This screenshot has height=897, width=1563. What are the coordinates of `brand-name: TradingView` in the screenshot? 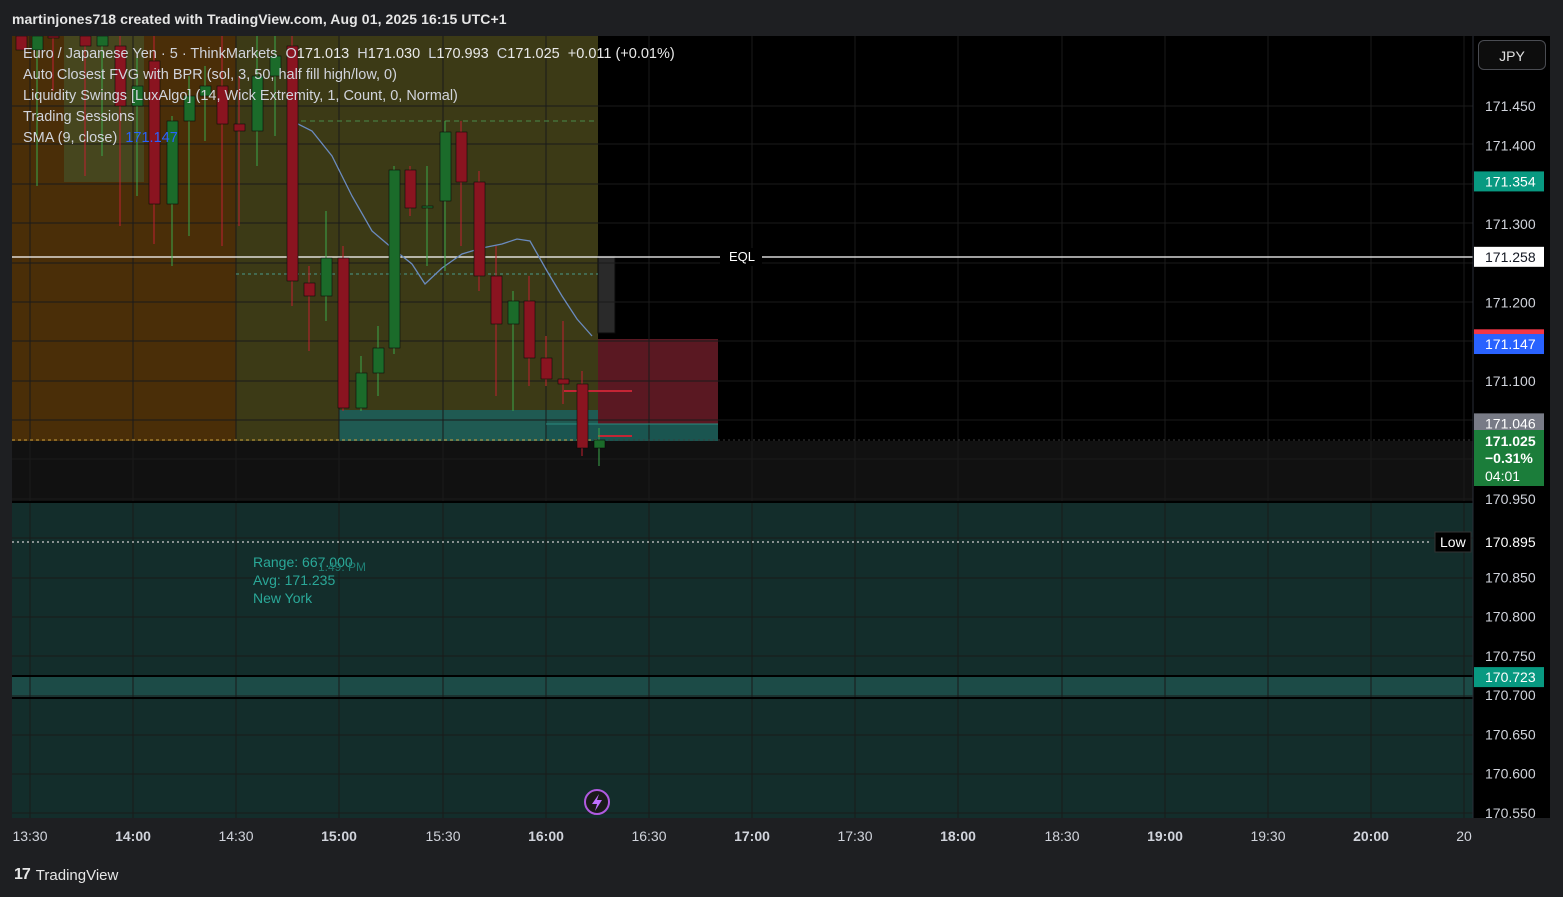 It's located at (77, 875).